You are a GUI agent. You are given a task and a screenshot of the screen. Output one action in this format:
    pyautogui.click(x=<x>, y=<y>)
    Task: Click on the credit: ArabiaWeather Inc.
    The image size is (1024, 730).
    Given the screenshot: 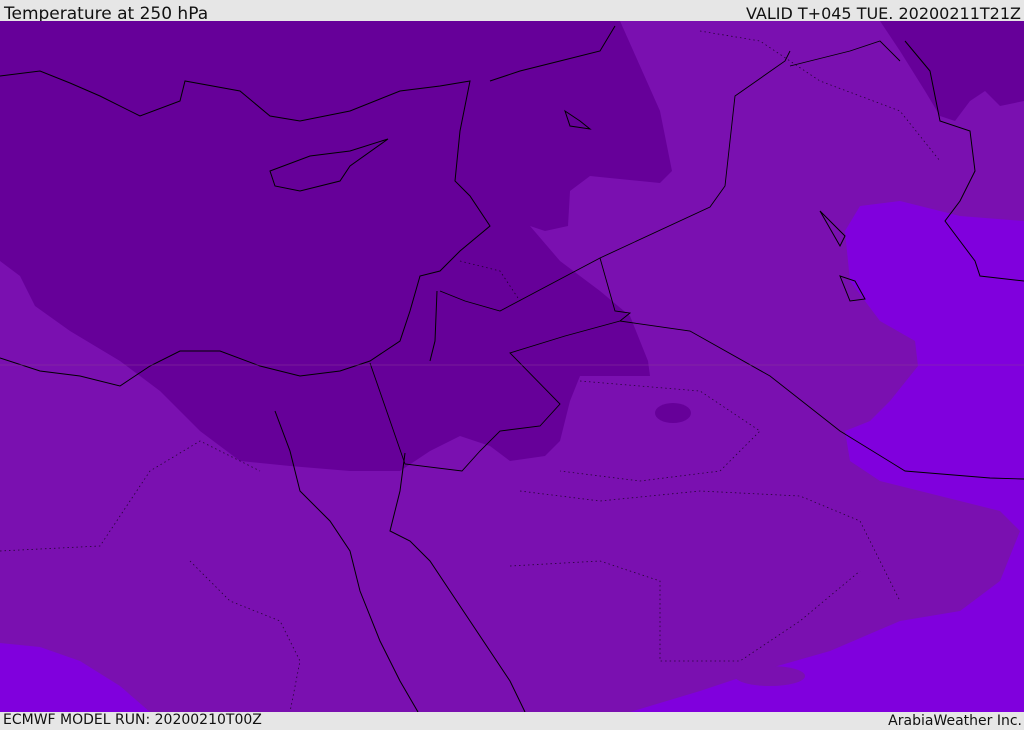 What is the action you would take?
    pyautogui.click(x=955, y=721)
    